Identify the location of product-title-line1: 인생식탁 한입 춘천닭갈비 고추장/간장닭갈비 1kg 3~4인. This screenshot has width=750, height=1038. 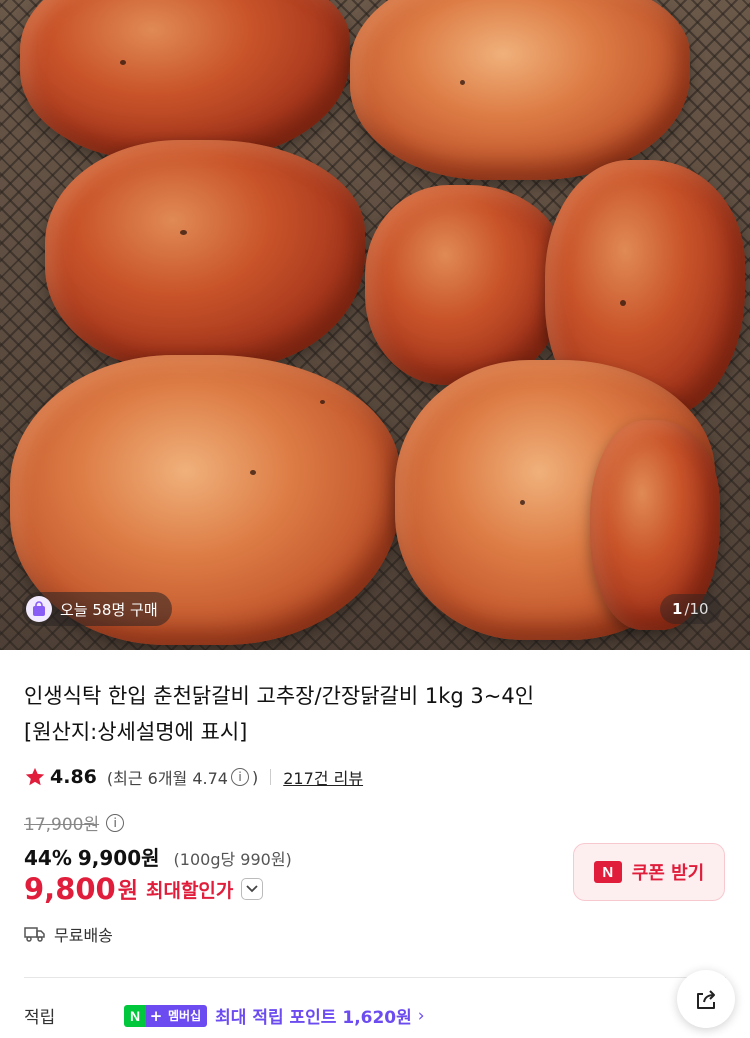
(279, 696).